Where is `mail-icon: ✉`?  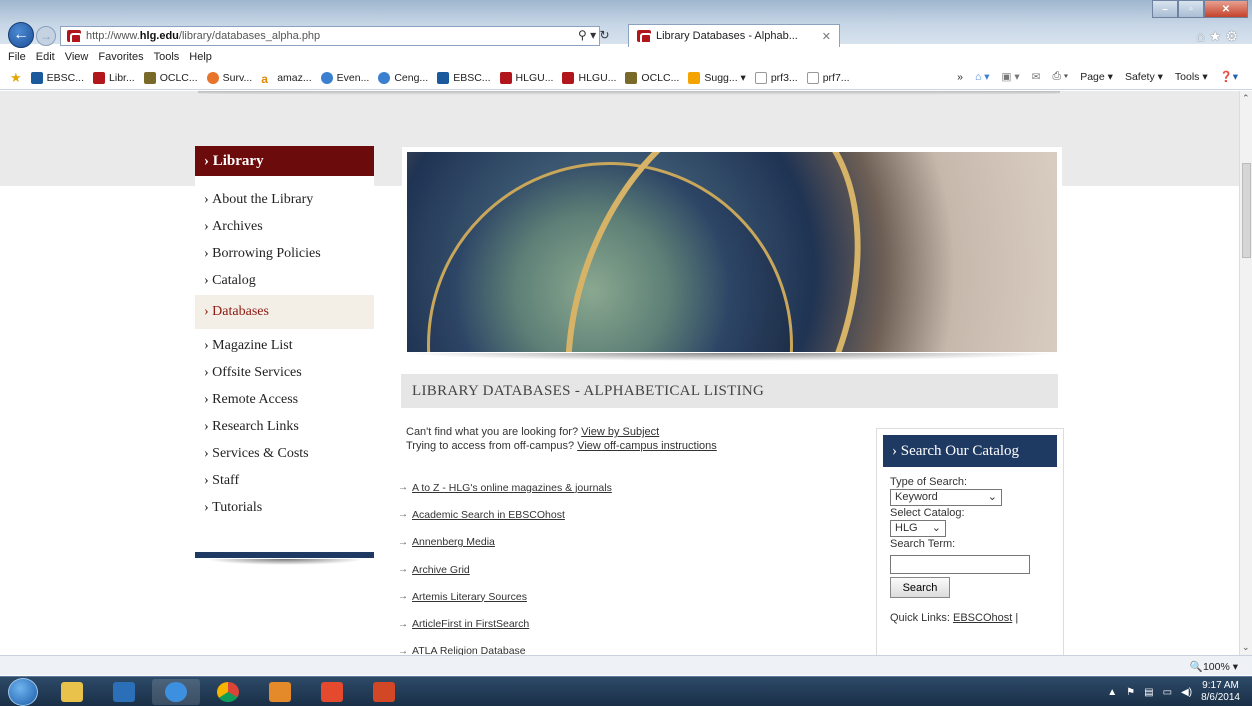 mail-icon: ✉ is located at coordinates (1036, 77).